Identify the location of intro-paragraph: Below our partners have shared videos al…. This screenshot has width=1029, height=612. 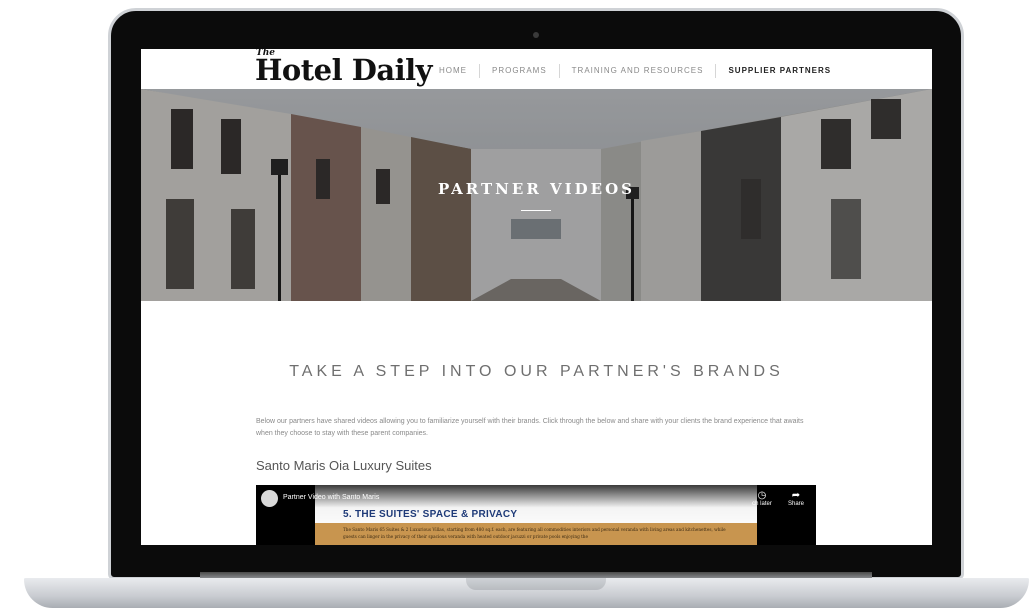
(530, 427).